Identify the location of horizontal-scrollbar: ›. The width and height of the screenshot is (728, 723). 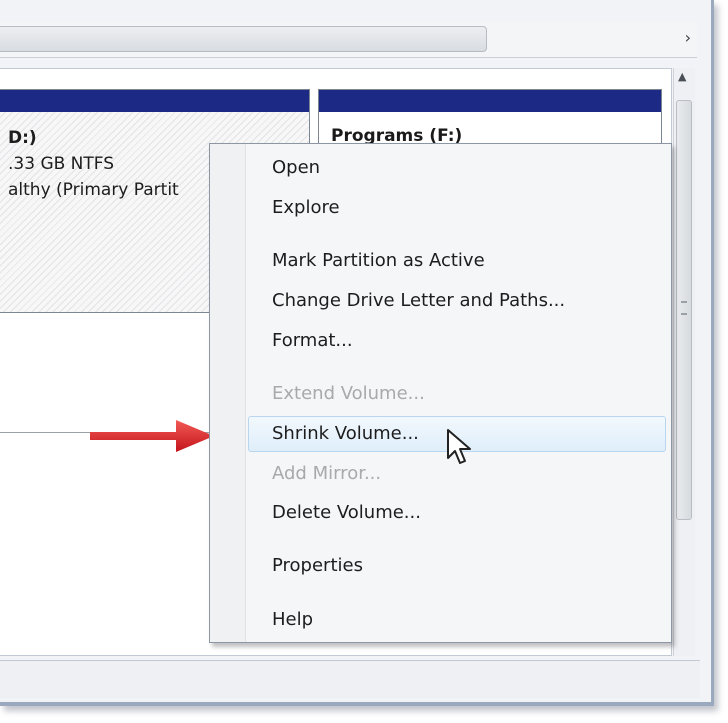
(348, 40).